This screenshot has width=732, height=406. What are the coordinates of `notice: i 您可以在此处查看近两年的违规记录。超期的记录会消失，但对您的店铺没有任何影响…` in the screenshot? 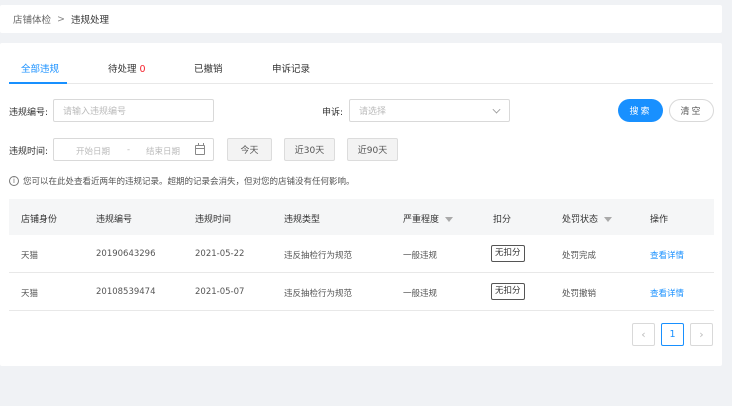 It's located at (182, 181).